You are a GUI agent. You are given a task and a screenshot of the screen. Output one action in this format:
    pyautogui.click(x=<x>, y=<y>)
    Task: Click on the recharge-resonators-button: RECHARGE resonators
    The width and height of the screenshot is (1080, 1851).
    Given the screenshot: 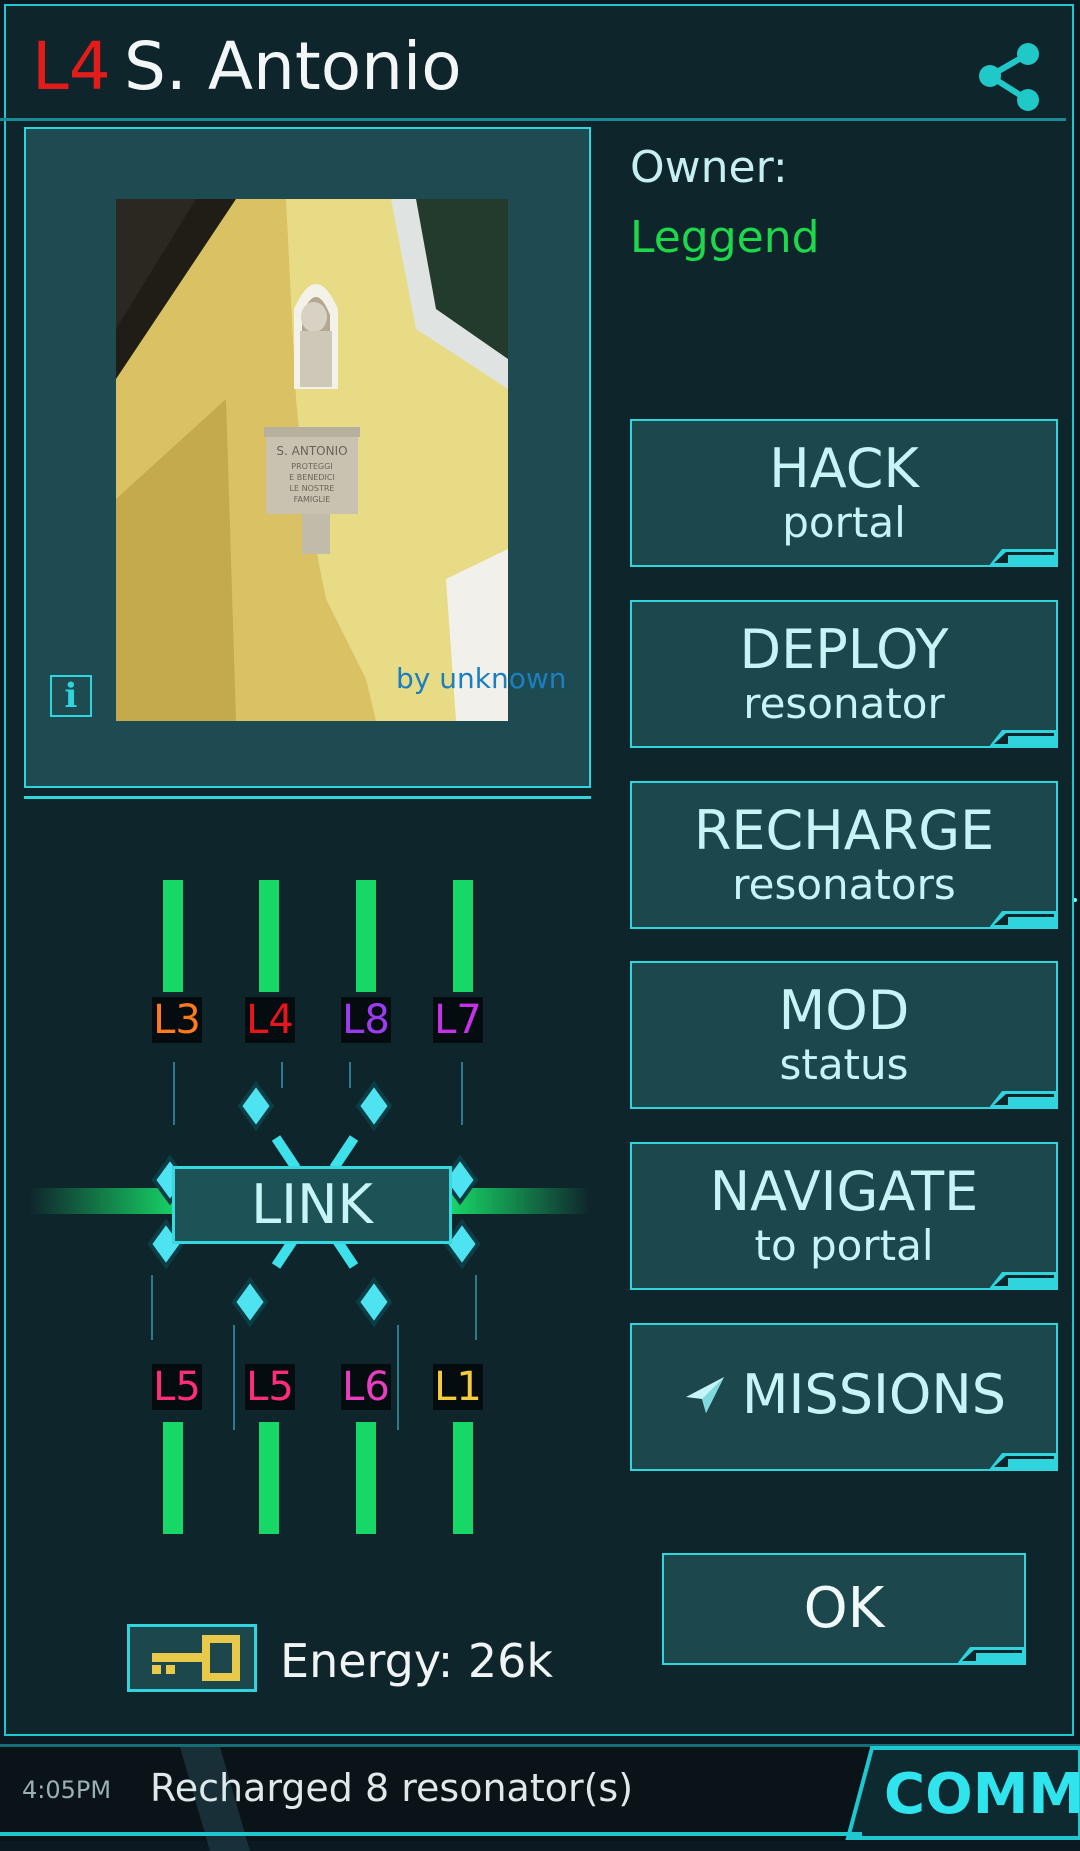 What is the action you would take?
    pyautogui.click(x=844, y=855)
    